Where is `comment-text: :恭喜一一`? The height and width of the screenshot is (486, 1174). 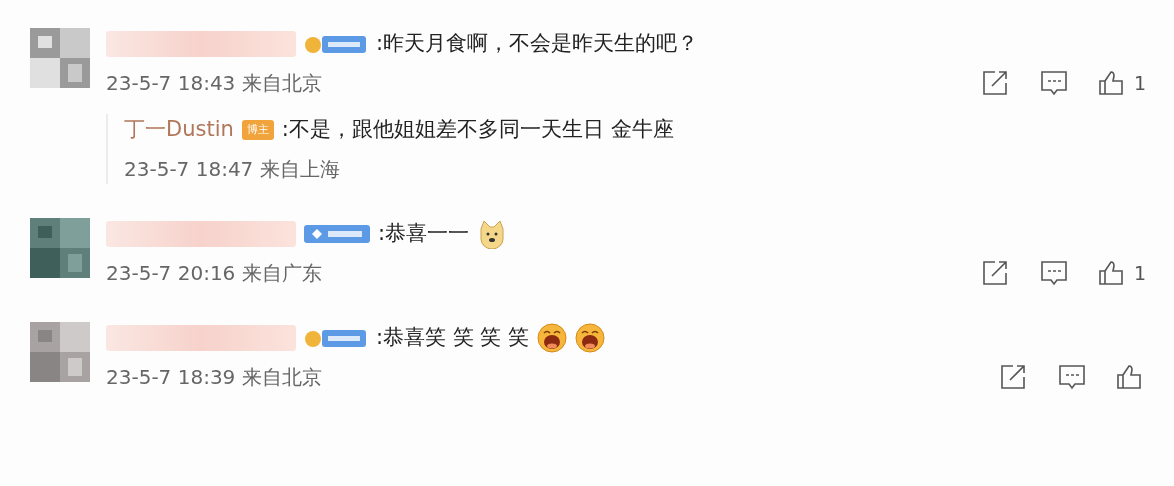 comment-text: :恭喜一一 is located at coordinates (424, 234).